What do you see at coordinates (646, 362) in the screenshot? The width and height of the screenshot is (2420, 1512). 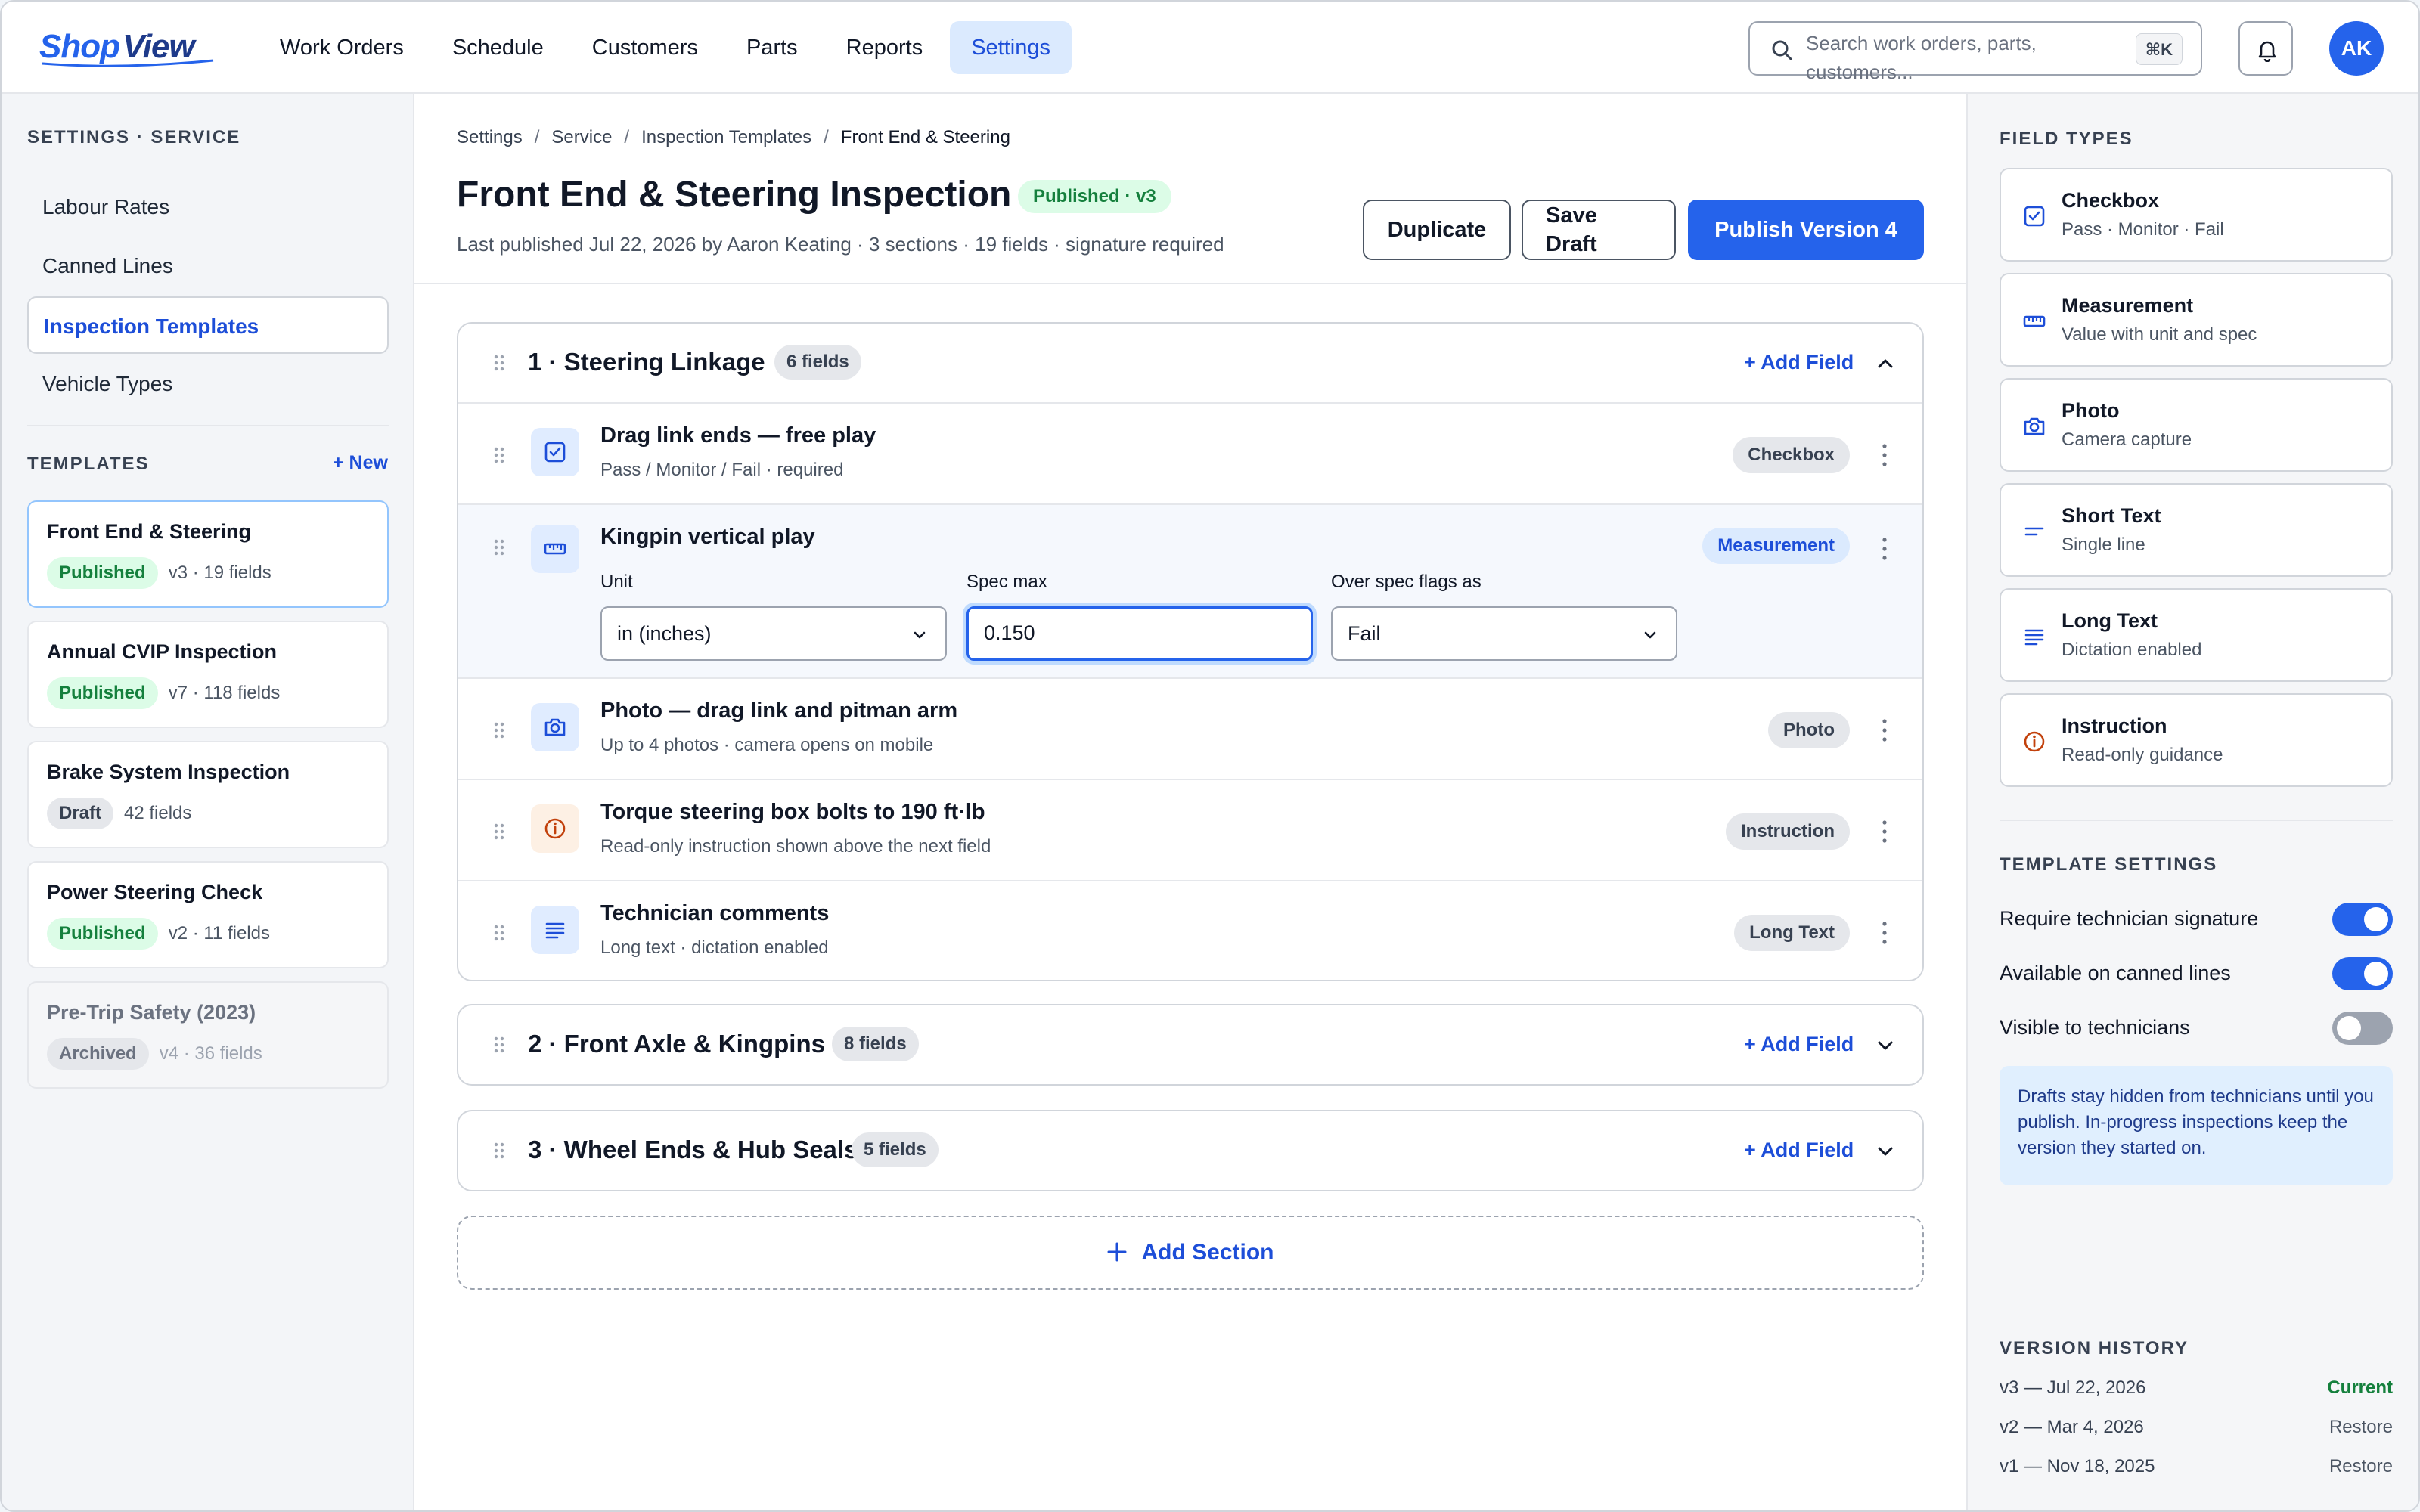 I see `section-title: 1 · Steering Linkage` at bounding box center [646, 362].